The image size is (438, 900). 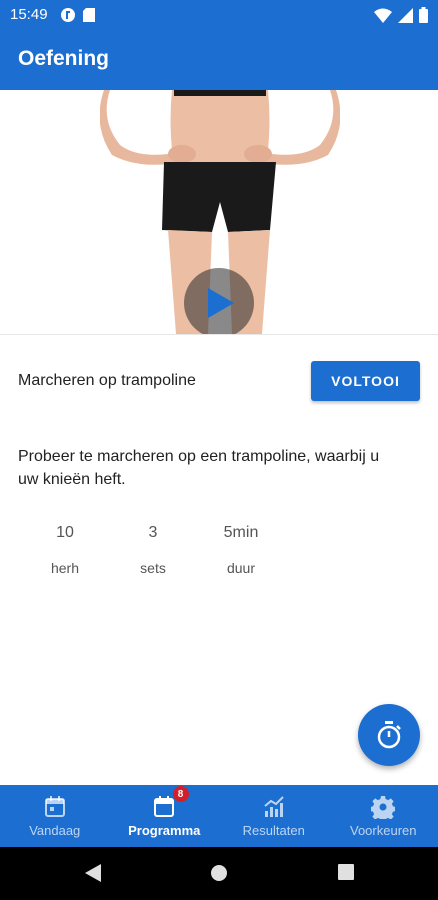 I want to click on nav-item-resultaten: Resultaten, so click(x=274, y=816).